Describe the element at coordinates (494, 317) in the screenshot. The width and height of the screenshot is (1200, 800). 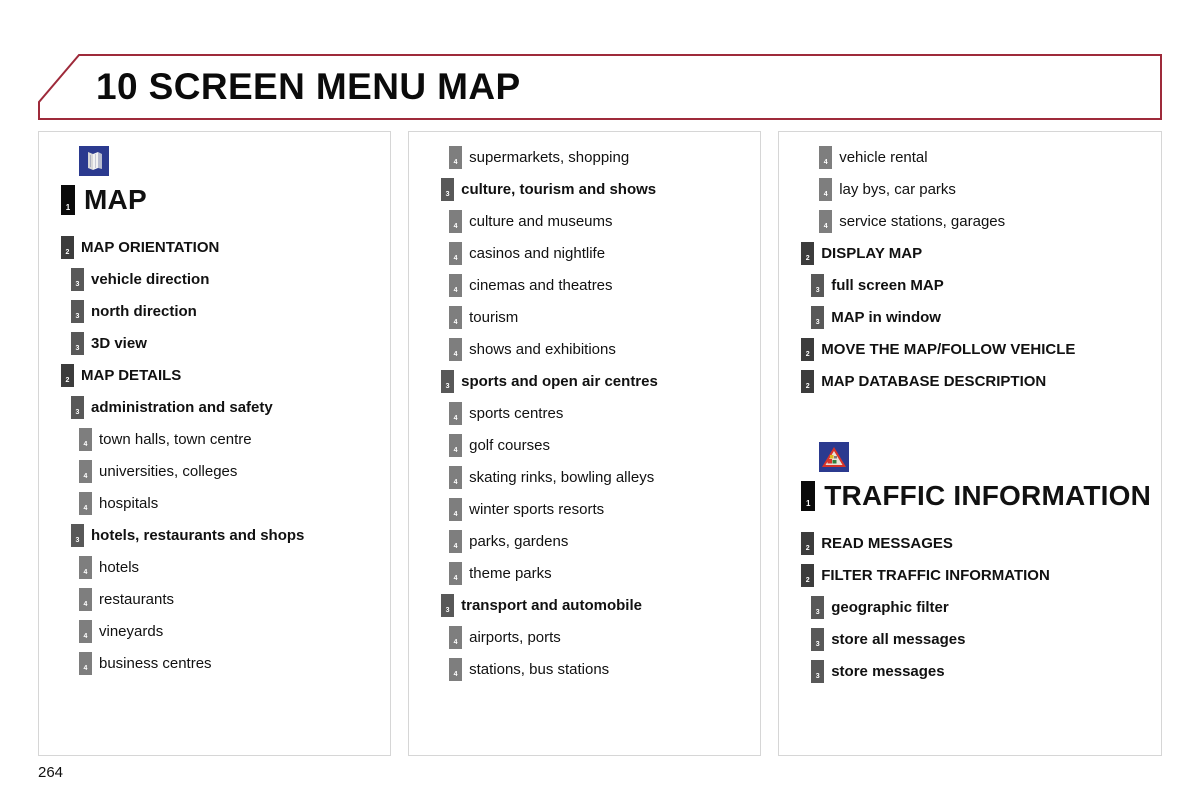
I see `menu-item-label: tourism` at that location.